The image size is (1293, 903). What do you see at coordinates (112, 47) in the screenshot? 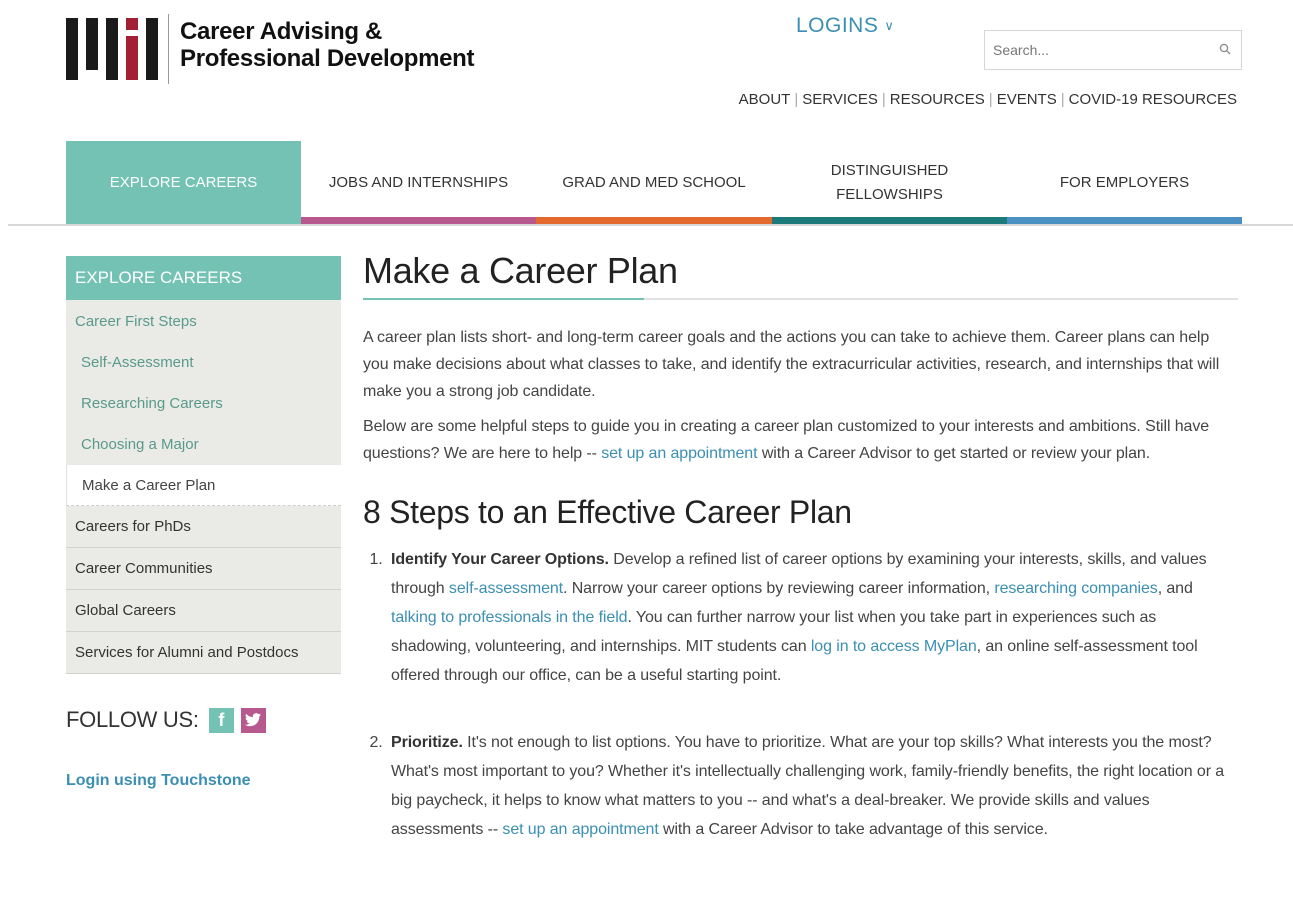
I see `mit-logo-icon` at bounding box center [112, 47].